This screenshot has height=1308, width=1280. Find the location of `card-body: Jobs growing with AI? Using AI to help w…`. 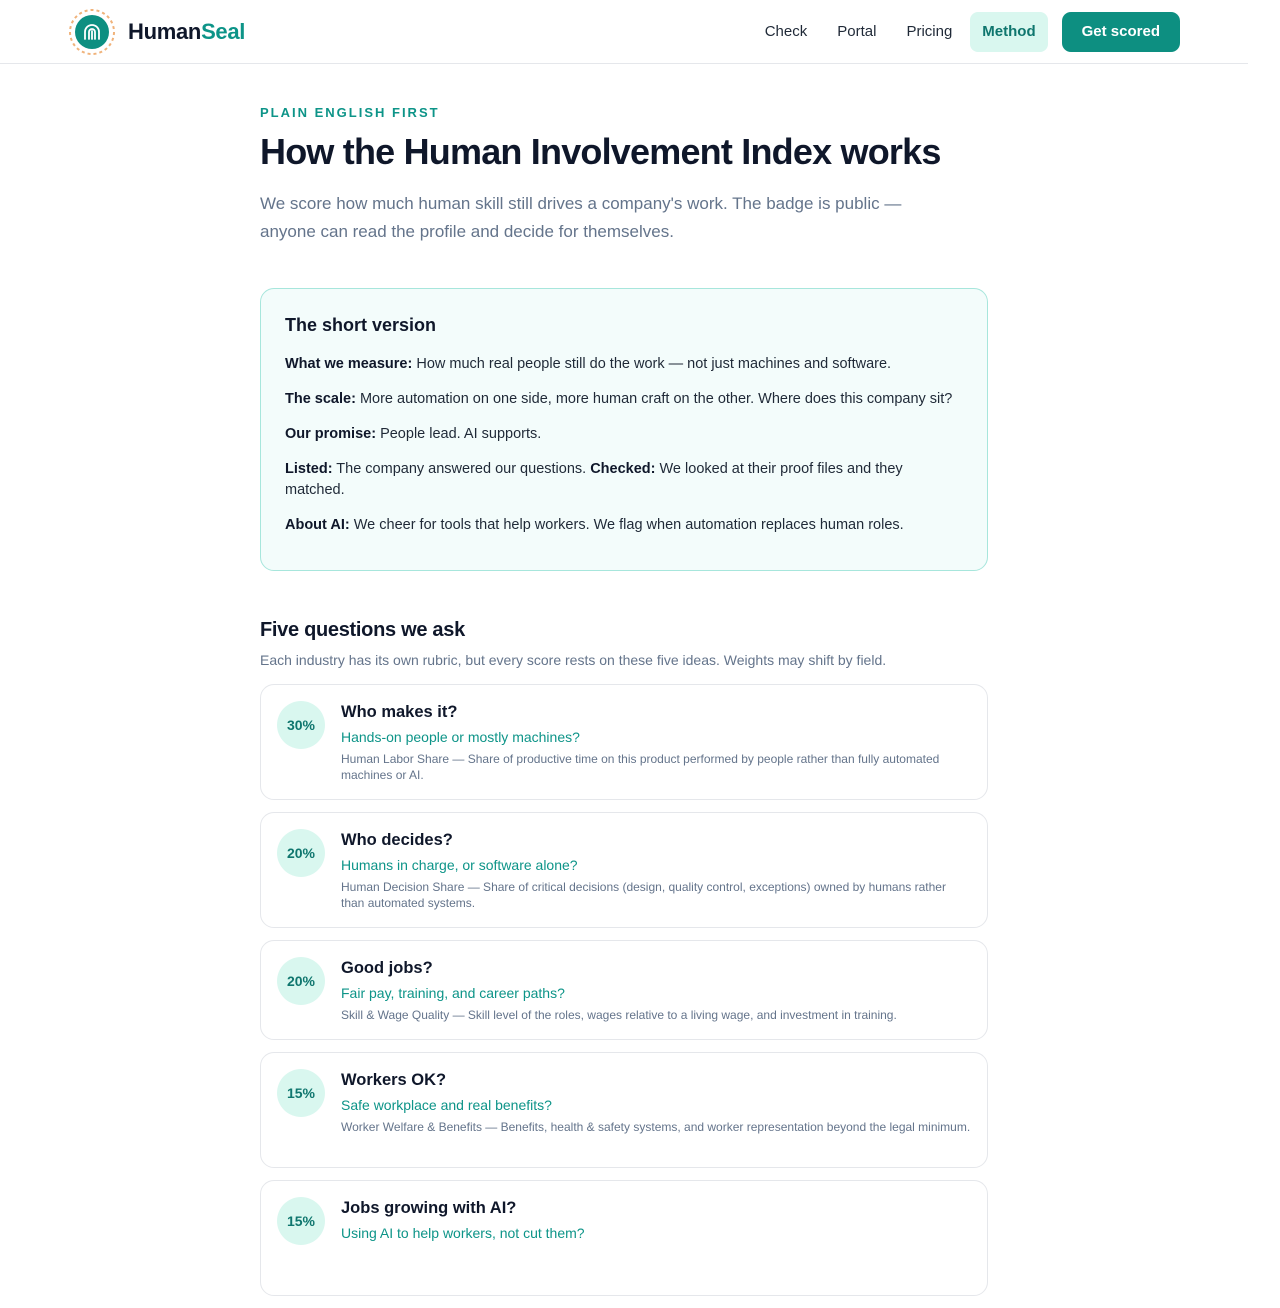

card-body: Jobs growing with AI? Using AI to help w… is located at coordinates (656, 1238).